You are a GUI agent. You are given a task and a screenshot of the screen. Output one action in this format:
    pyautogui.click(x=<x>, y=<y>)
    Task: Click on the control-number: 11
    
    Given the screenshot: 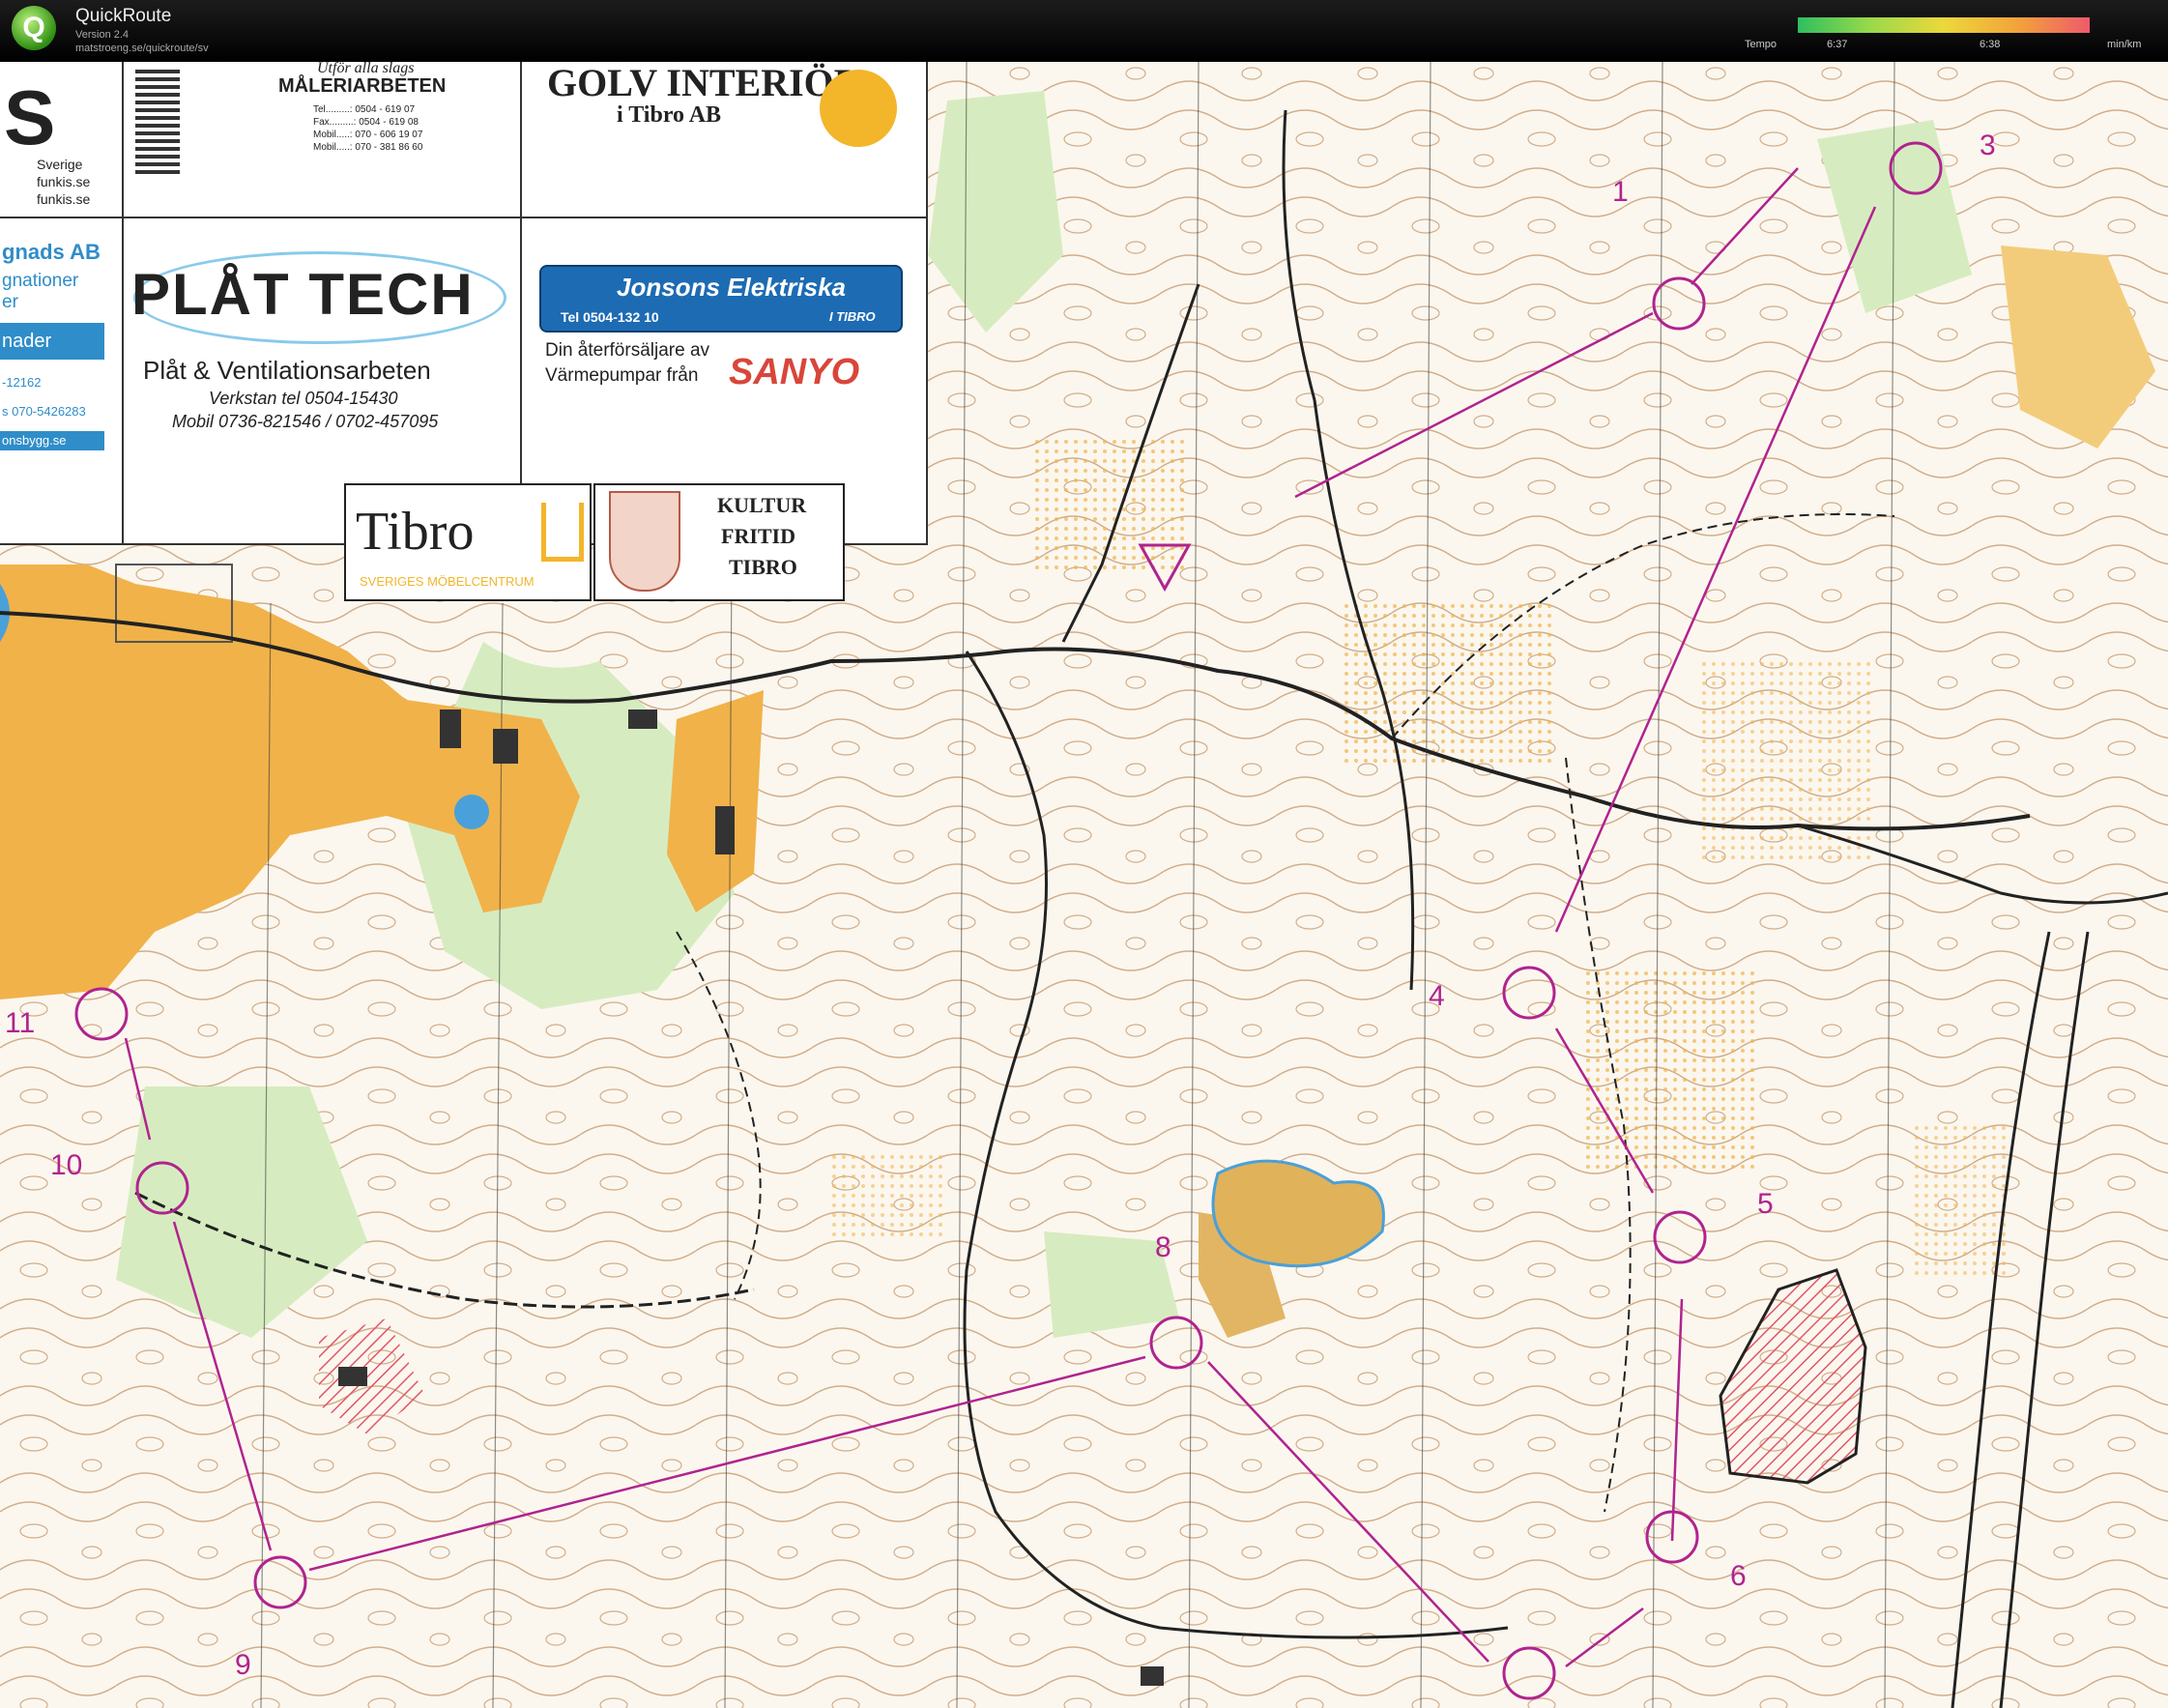 What is the action you would take?
    pyautogui.click(x=20, y=1023)
    